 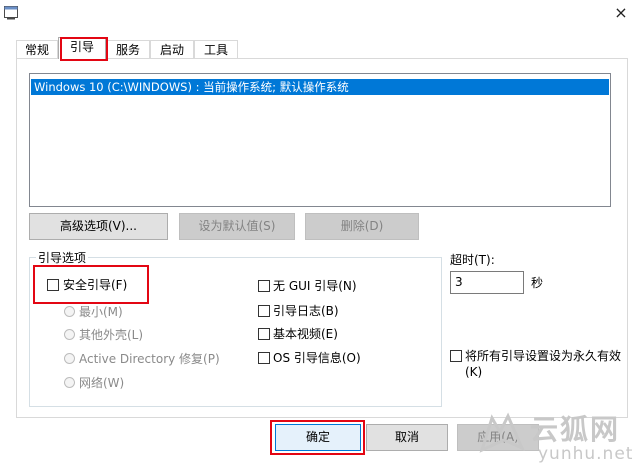 I want to click on tab-label: 启动, so click(x=171, y=50).